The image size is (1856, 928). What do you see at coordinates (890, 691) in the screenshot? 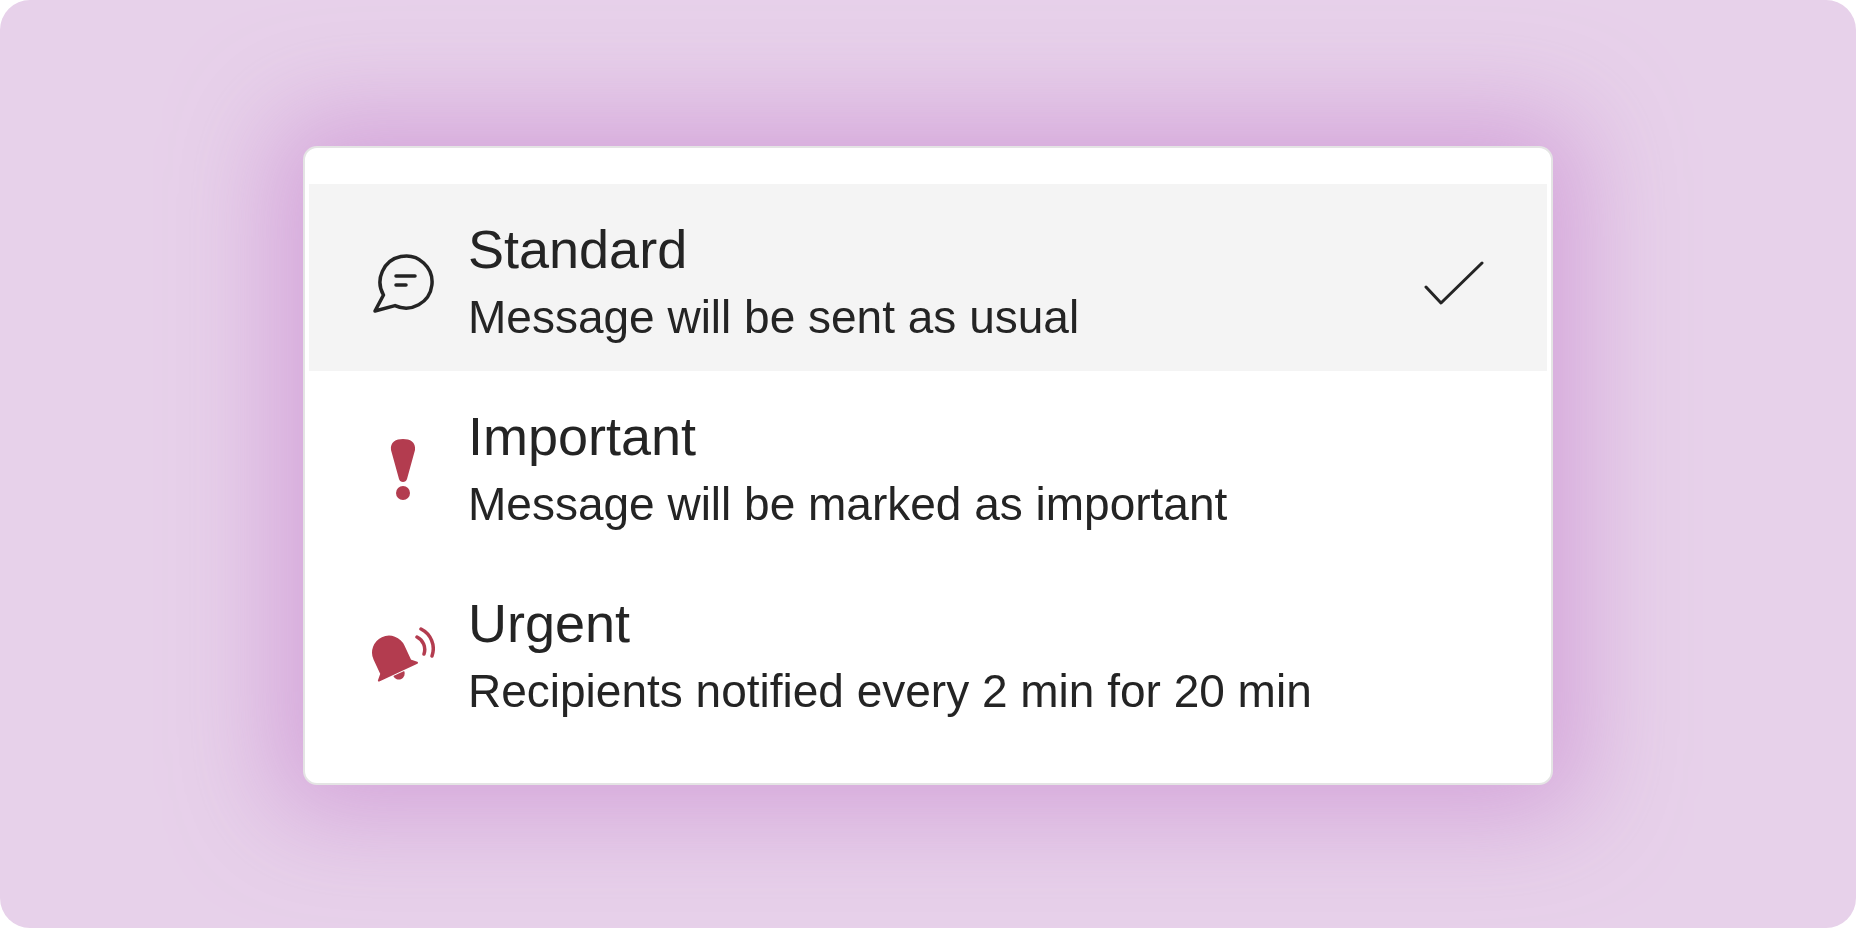
I see `item-description: Recipients notified every 2 min for 20 min` at bounding box center [890, 691].